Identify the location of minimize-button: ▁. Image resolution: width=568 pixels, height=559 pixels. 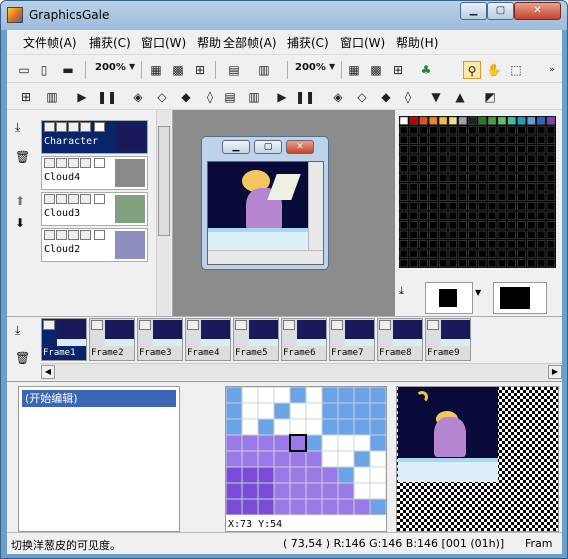
(236, 147).